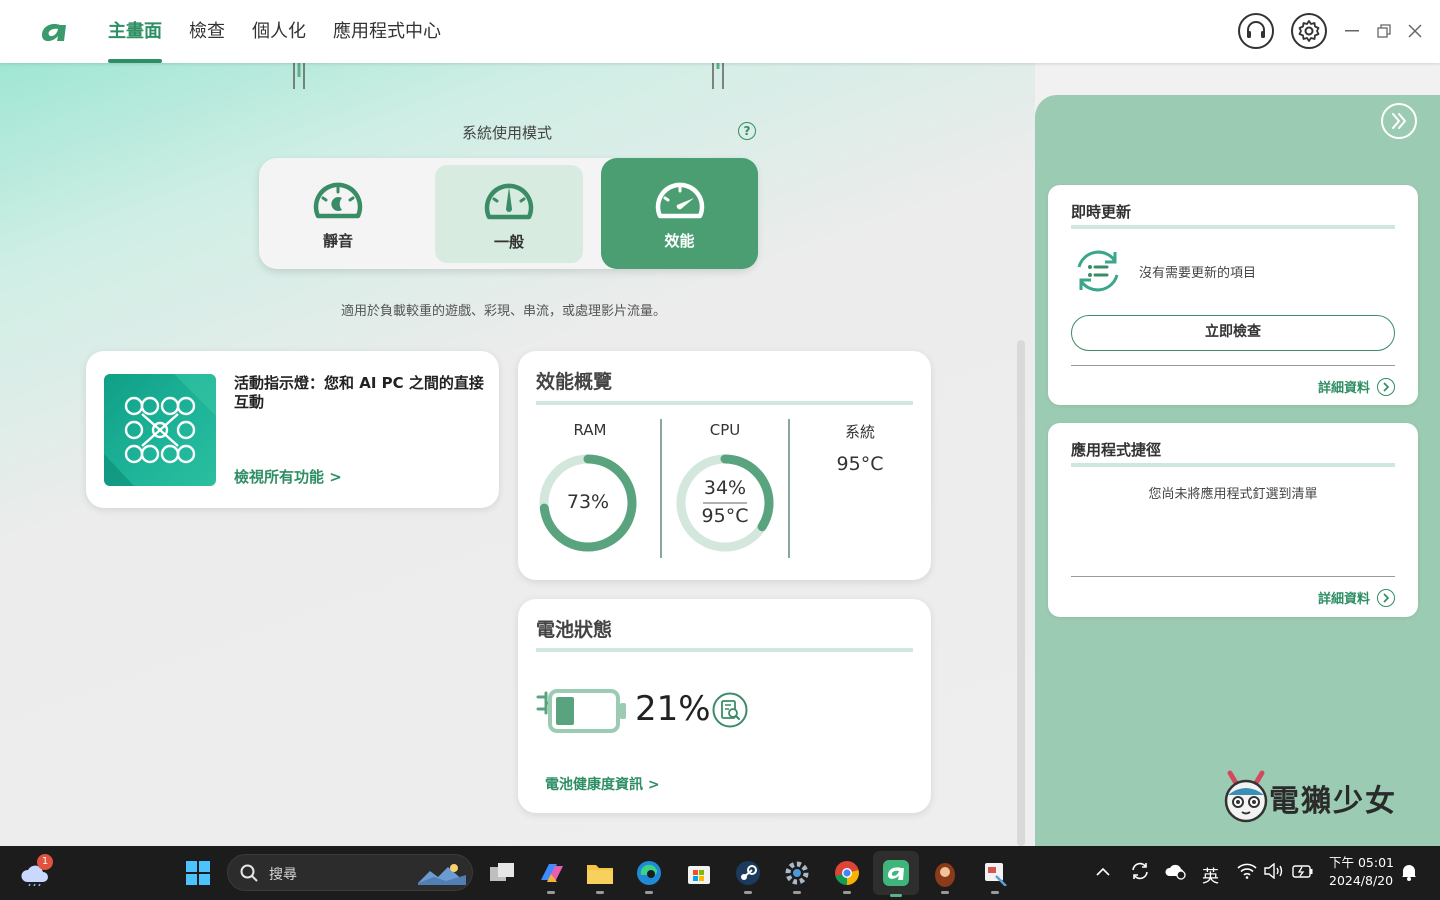  What do you see at coordinates (725, 430) in the screenshot?
I see `cpu-label: CPU` at bounding box center [725, 430].